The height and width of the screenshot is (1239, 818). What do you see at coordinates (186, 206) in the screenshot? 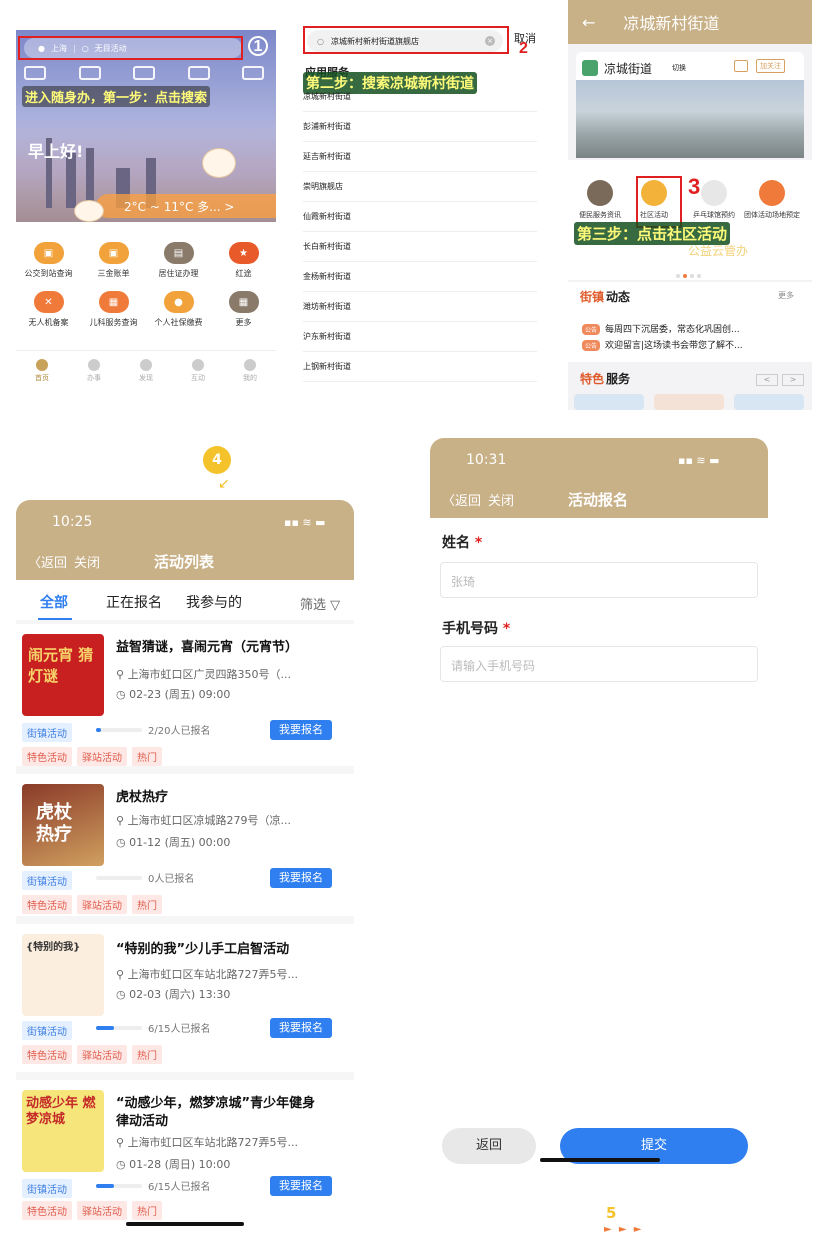
I see `weather-bar: 2°C ~ 11°C 多... >` at bounding box center [186, 206].